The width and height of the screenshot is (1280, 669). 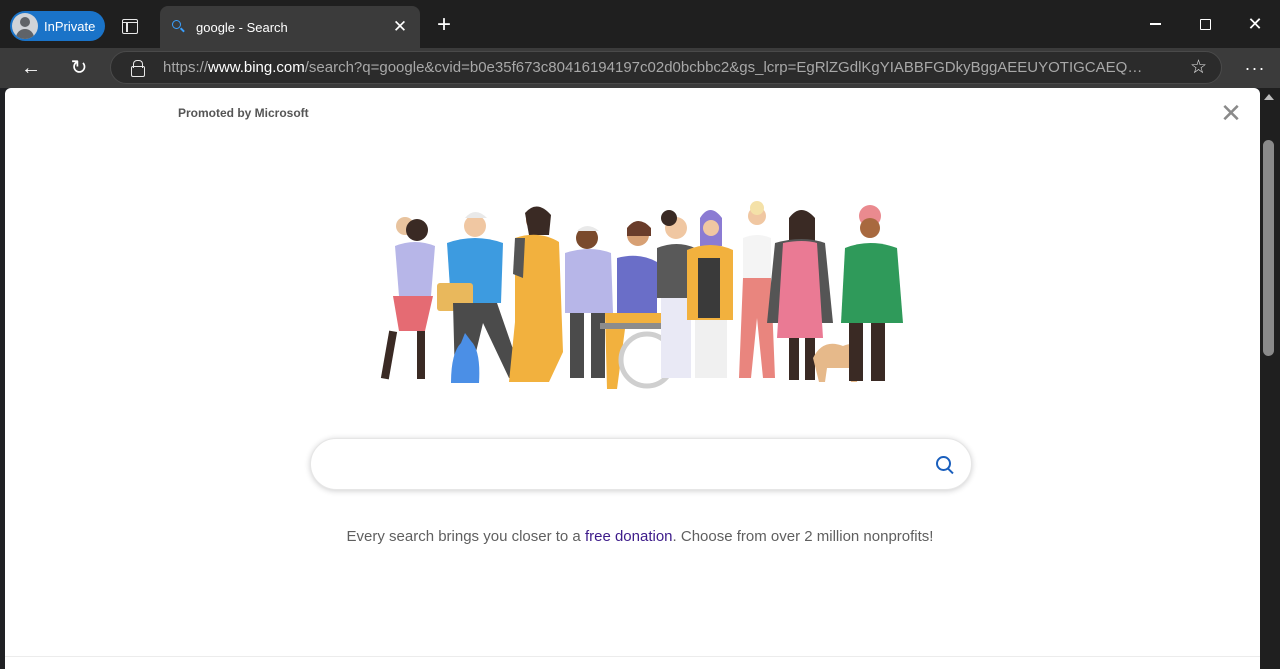 What do you see at coordinates (1255, 68) in the screenshot?
I see `more-menu-button: ···` at bounding box center [1255, 68].